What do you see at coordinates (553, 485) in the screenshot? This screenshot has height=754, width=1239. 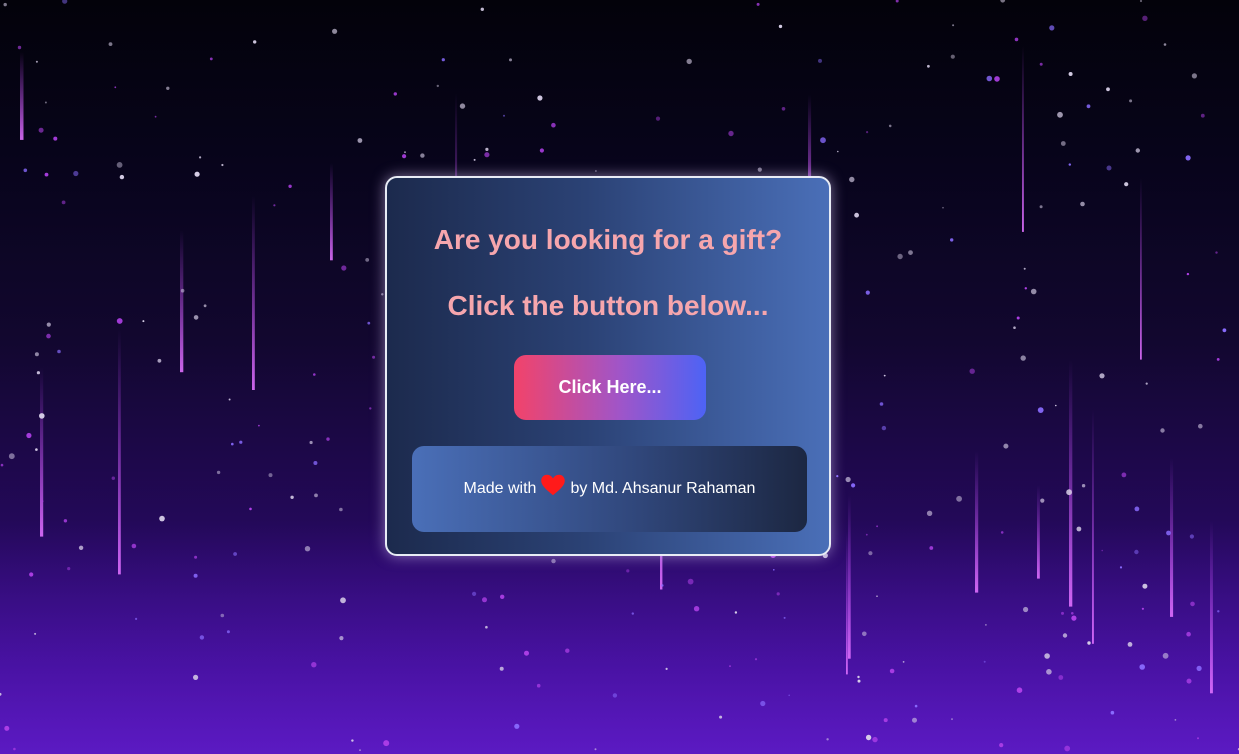 I see `heart-icon` at bounding box center [553, 485].